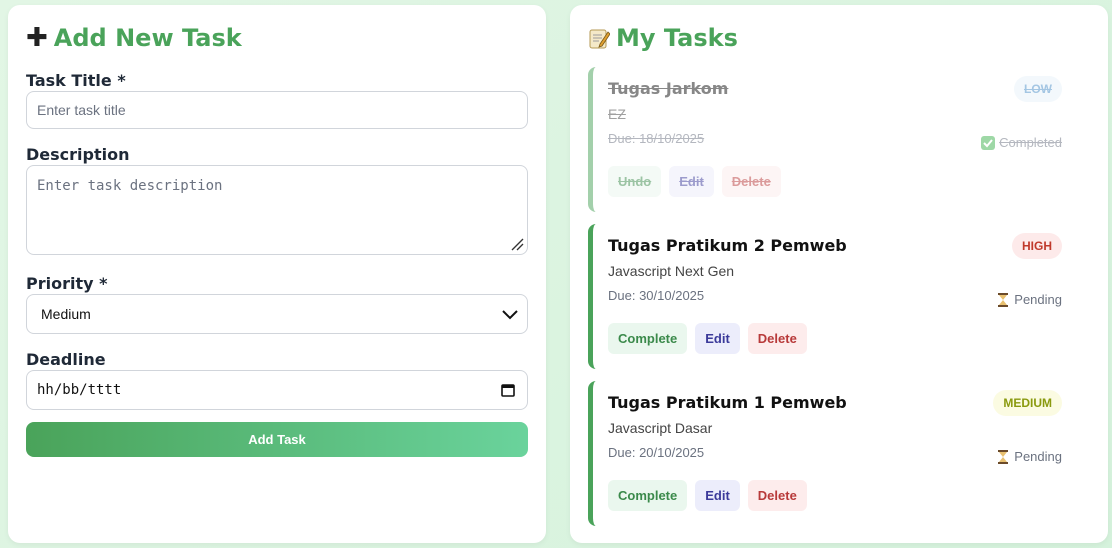  What do you see at coordinates (656, 138) in the screenshot?
I see `task-due-date: Due: 18/10/2025` at bounding box center [656, 138].